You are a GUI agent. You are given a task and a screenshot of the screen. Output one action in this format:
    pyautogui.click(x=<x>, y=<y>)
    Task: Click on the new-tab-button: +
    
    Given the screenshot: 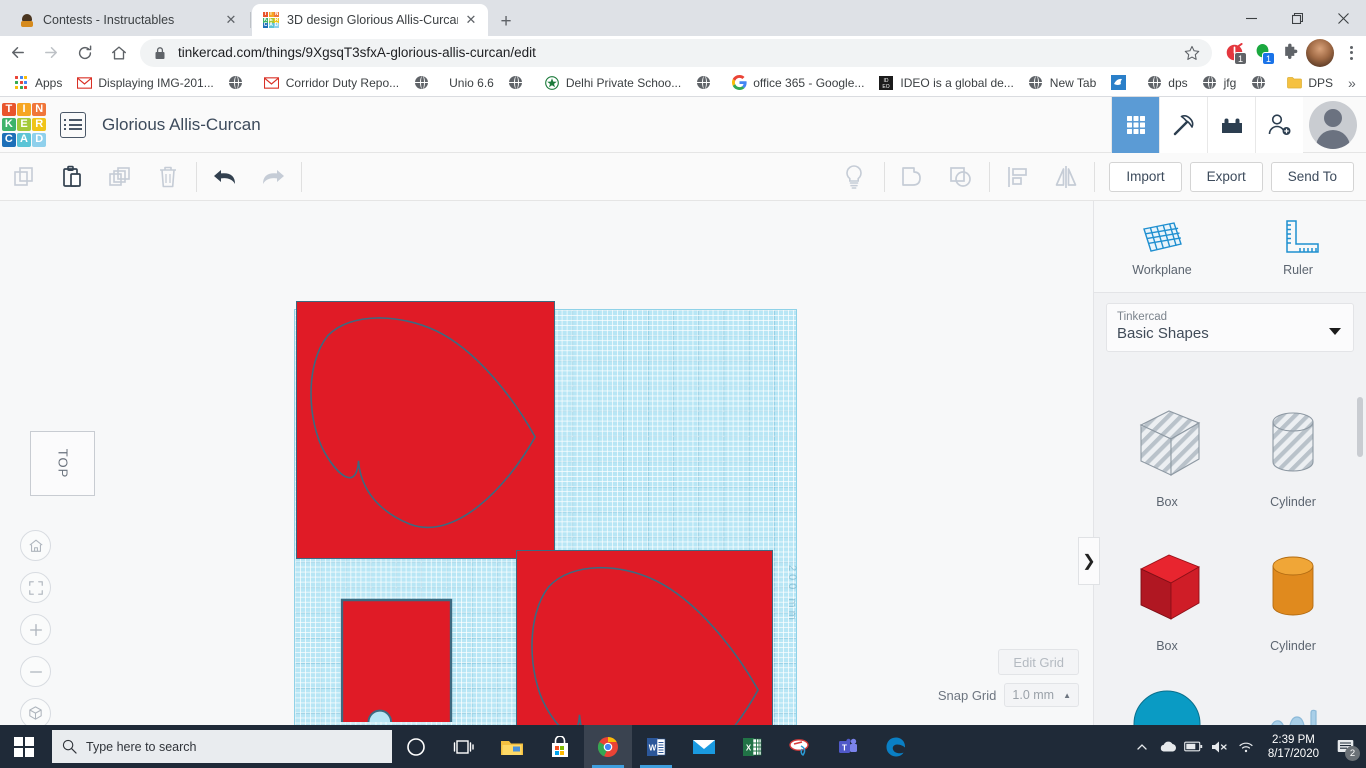 What is the action you would take?
    pyautogui.click(x=506, y=22)
    